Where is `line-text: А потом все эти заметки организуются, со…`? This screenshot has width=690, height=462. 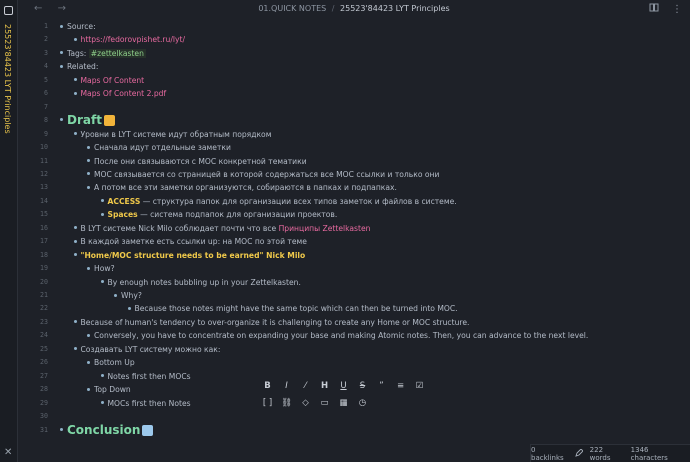
line-text: А потом все эти заметки организуются, со… is located at coordinates (242, 187).